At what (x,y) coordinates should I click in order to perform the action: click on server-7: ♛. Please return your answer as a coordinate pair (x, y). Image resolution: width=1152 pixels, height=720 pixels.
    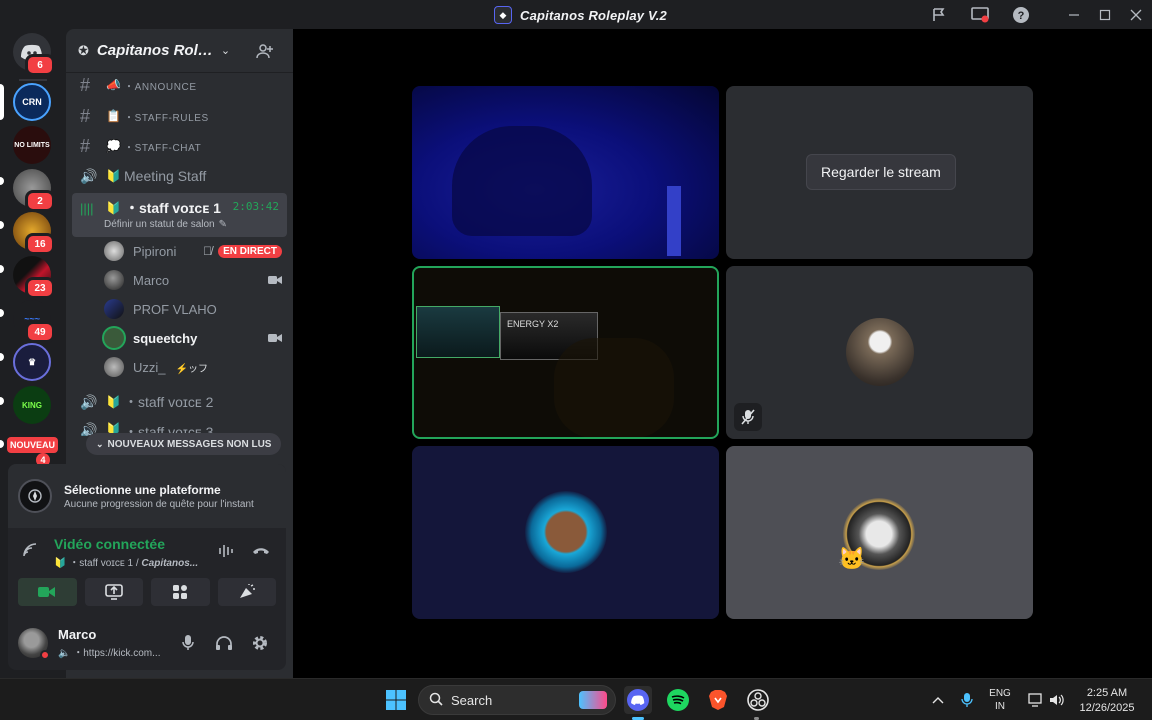
    Looking at the image, I should click on (32, 362).